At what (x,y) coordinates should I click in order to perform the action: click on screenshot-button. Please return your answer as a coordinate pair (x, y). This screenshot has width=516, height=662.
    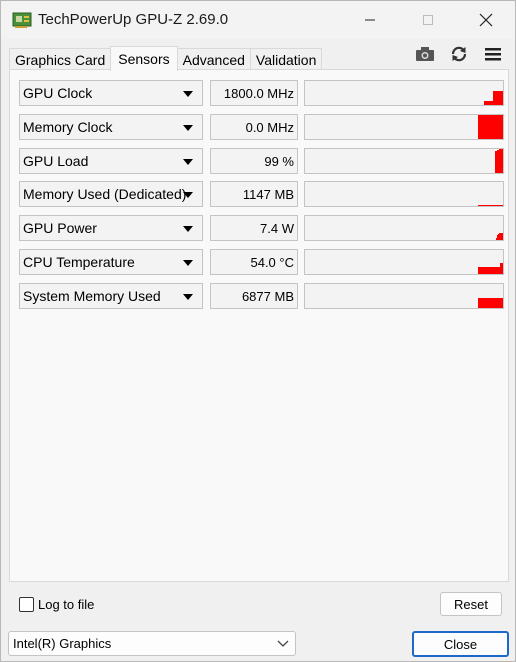
    Looking at the image, I should click on (425, 54).